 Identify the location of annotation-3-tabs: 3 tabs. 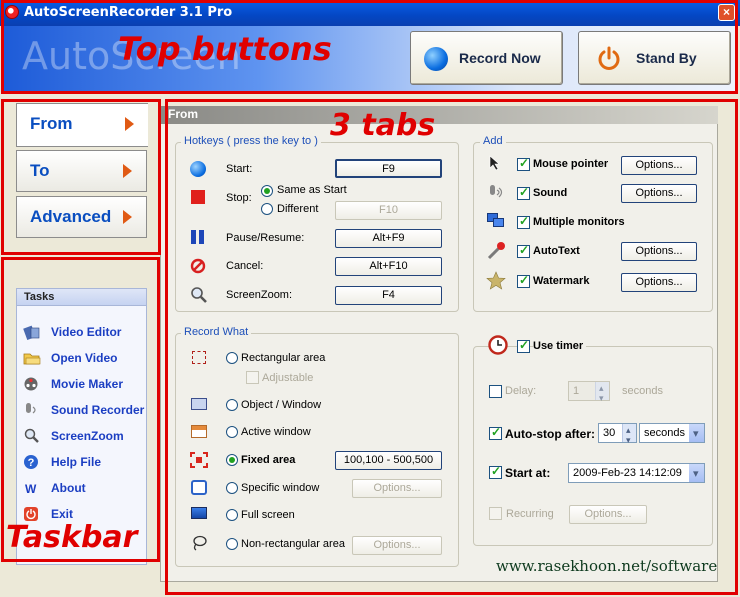
(383, 125).